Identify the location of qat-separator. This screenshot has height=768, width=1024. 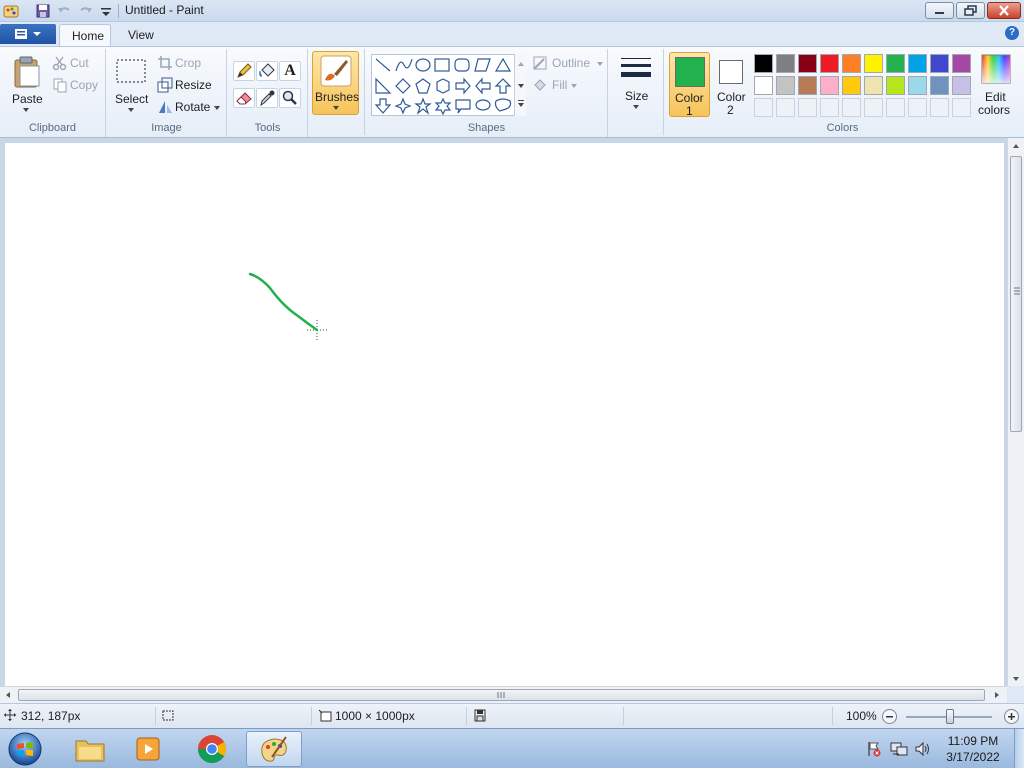
(118, 11).